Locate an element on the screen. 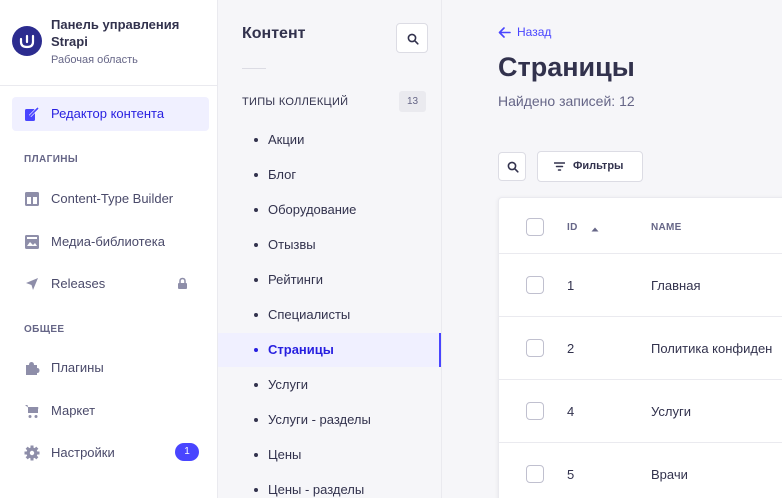 The width and height of the screenshot is (782, 498). nav-section-plugins: ПЛАГИНЫ is located at coordinates (51, 159).